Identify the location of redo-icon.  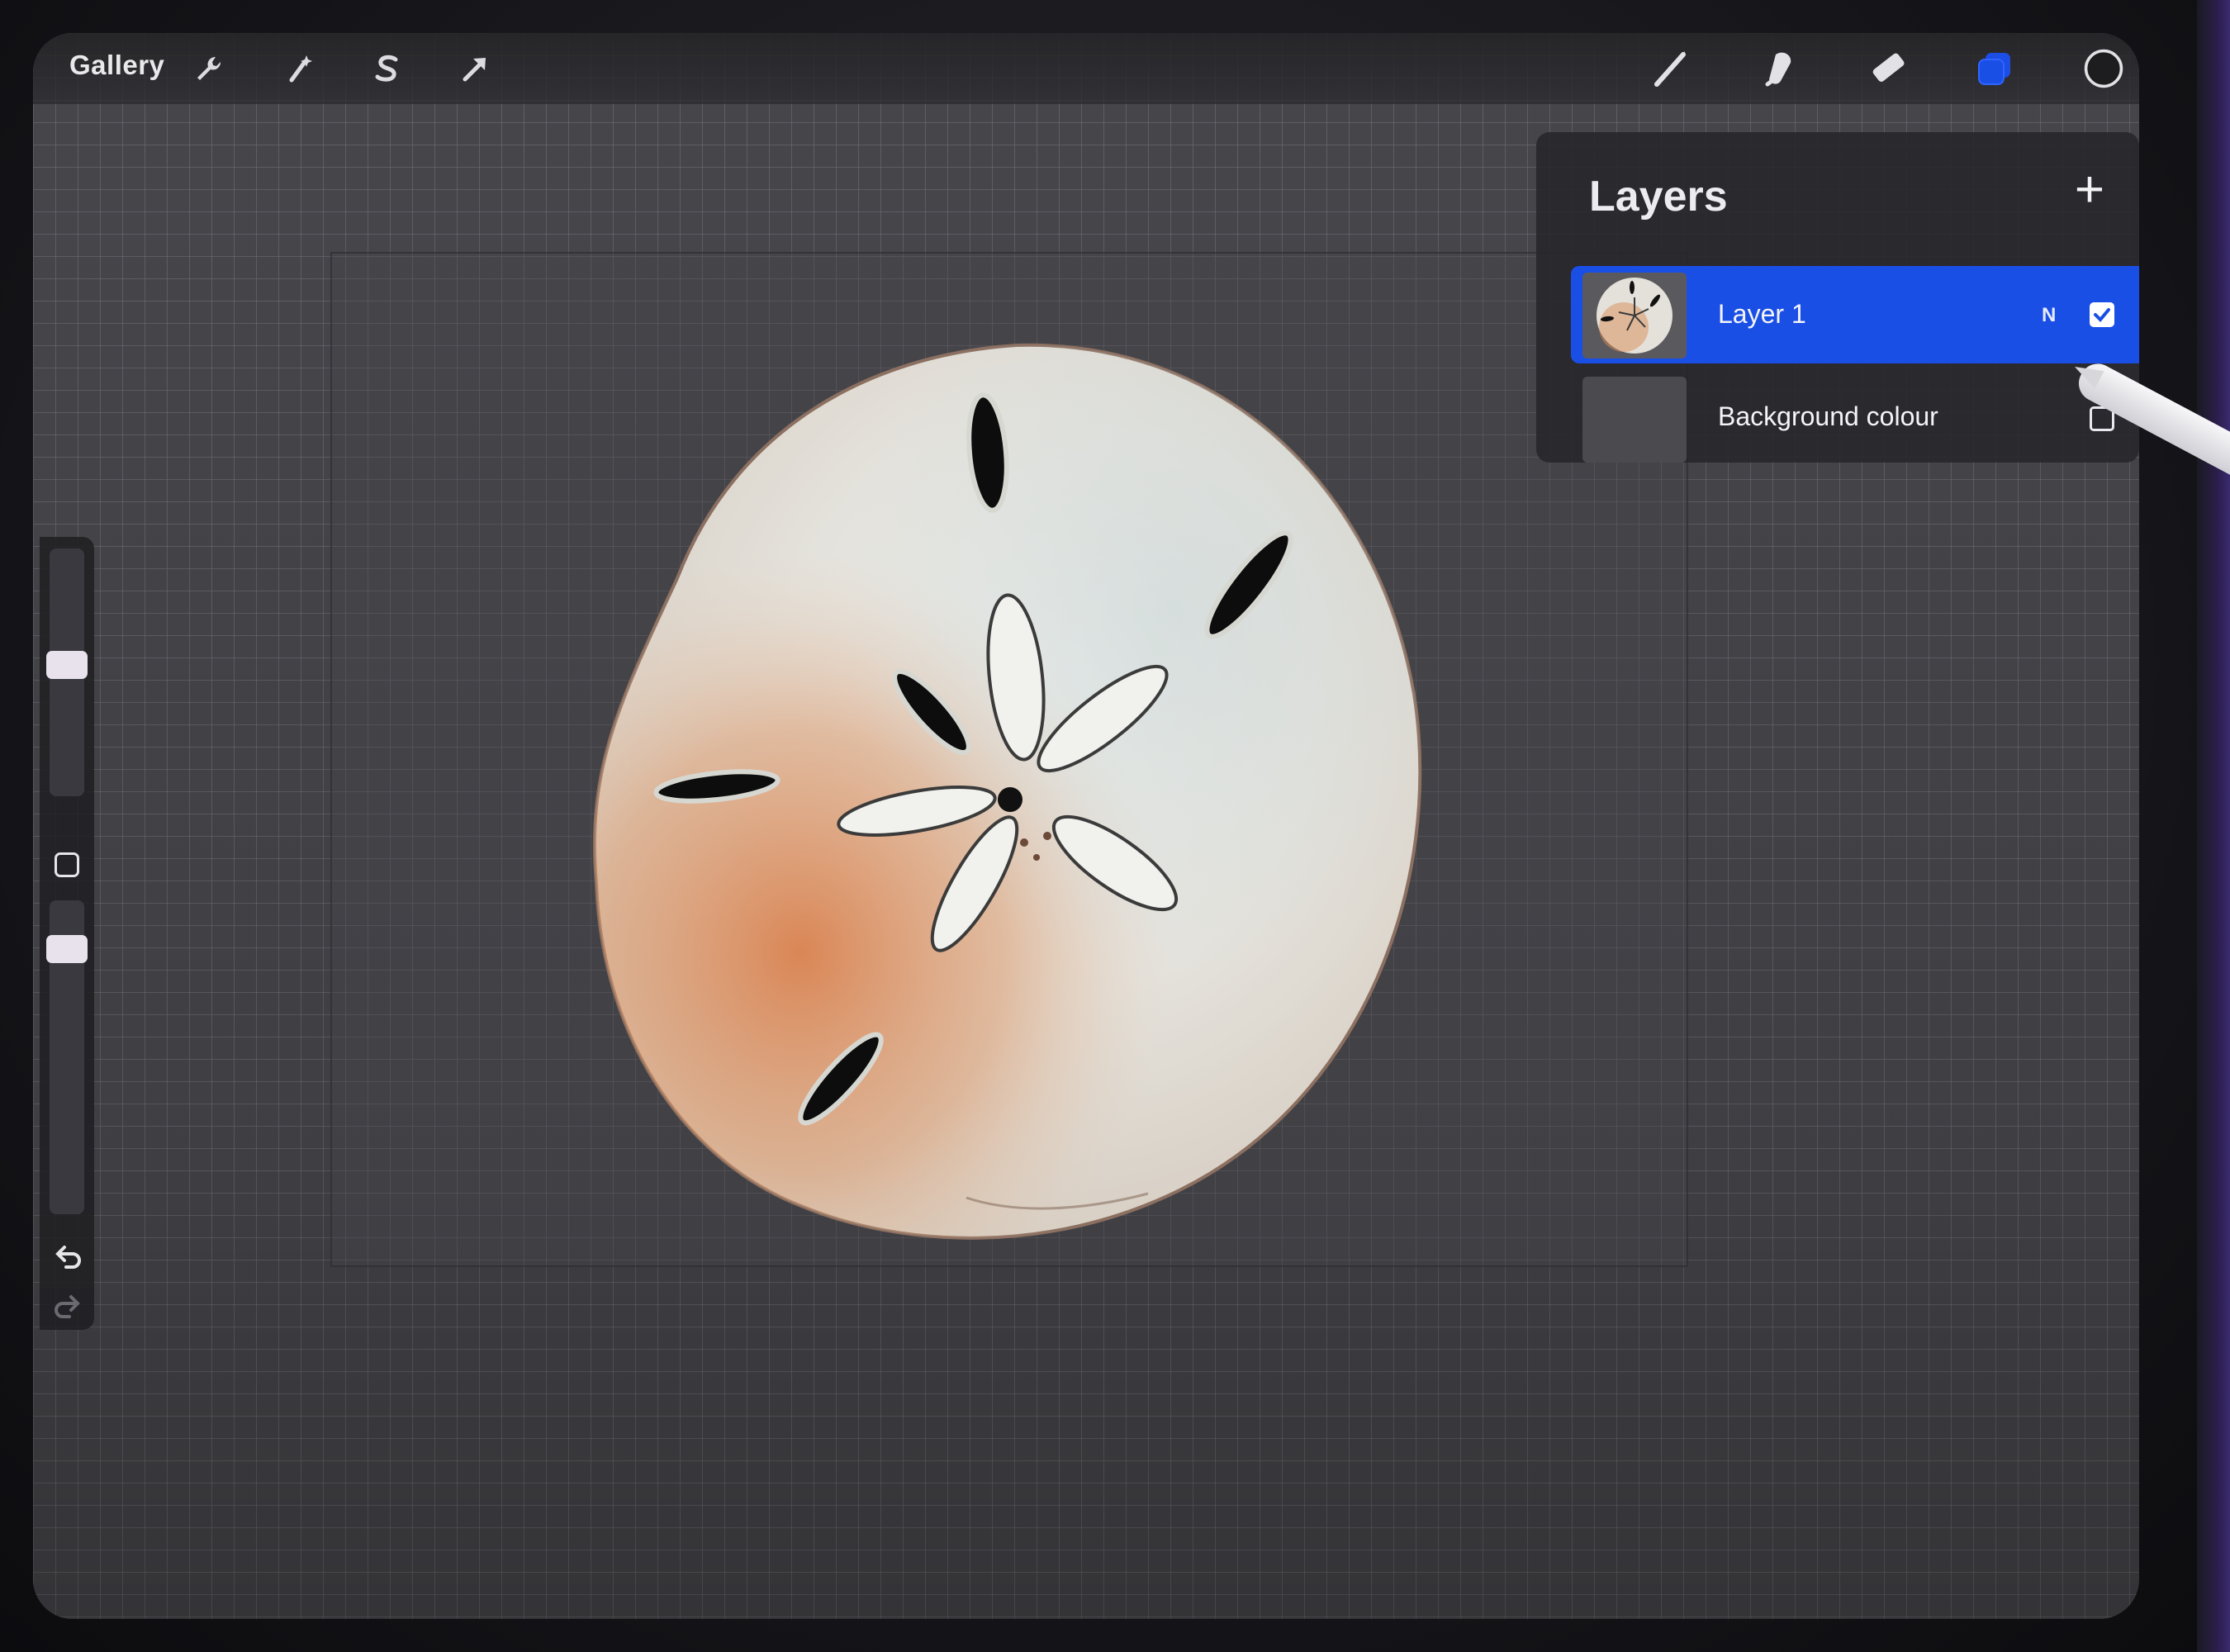
(67, 1306).